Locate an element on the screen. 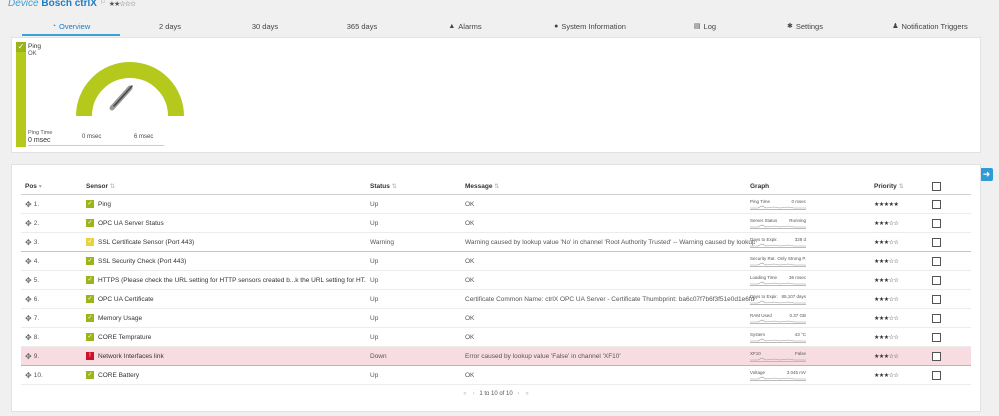 The height and width of the screenshot is (416, 999). tab-notification-triggers: ♟ Notification Triggers is located at coordinates (930, 26).